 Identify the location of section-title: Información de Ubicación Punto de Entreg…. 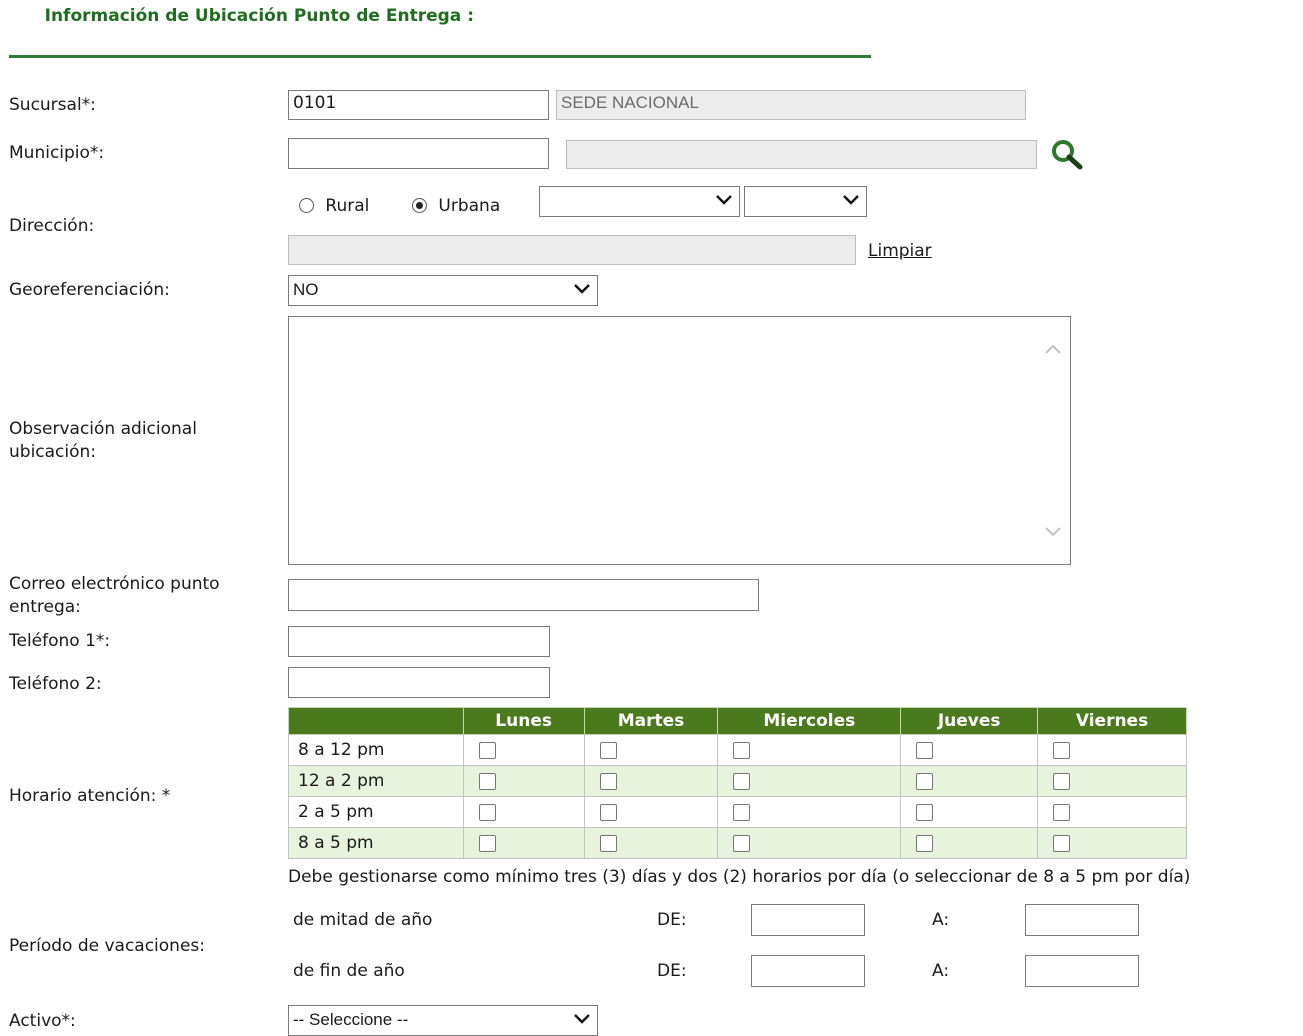
(259, 16).